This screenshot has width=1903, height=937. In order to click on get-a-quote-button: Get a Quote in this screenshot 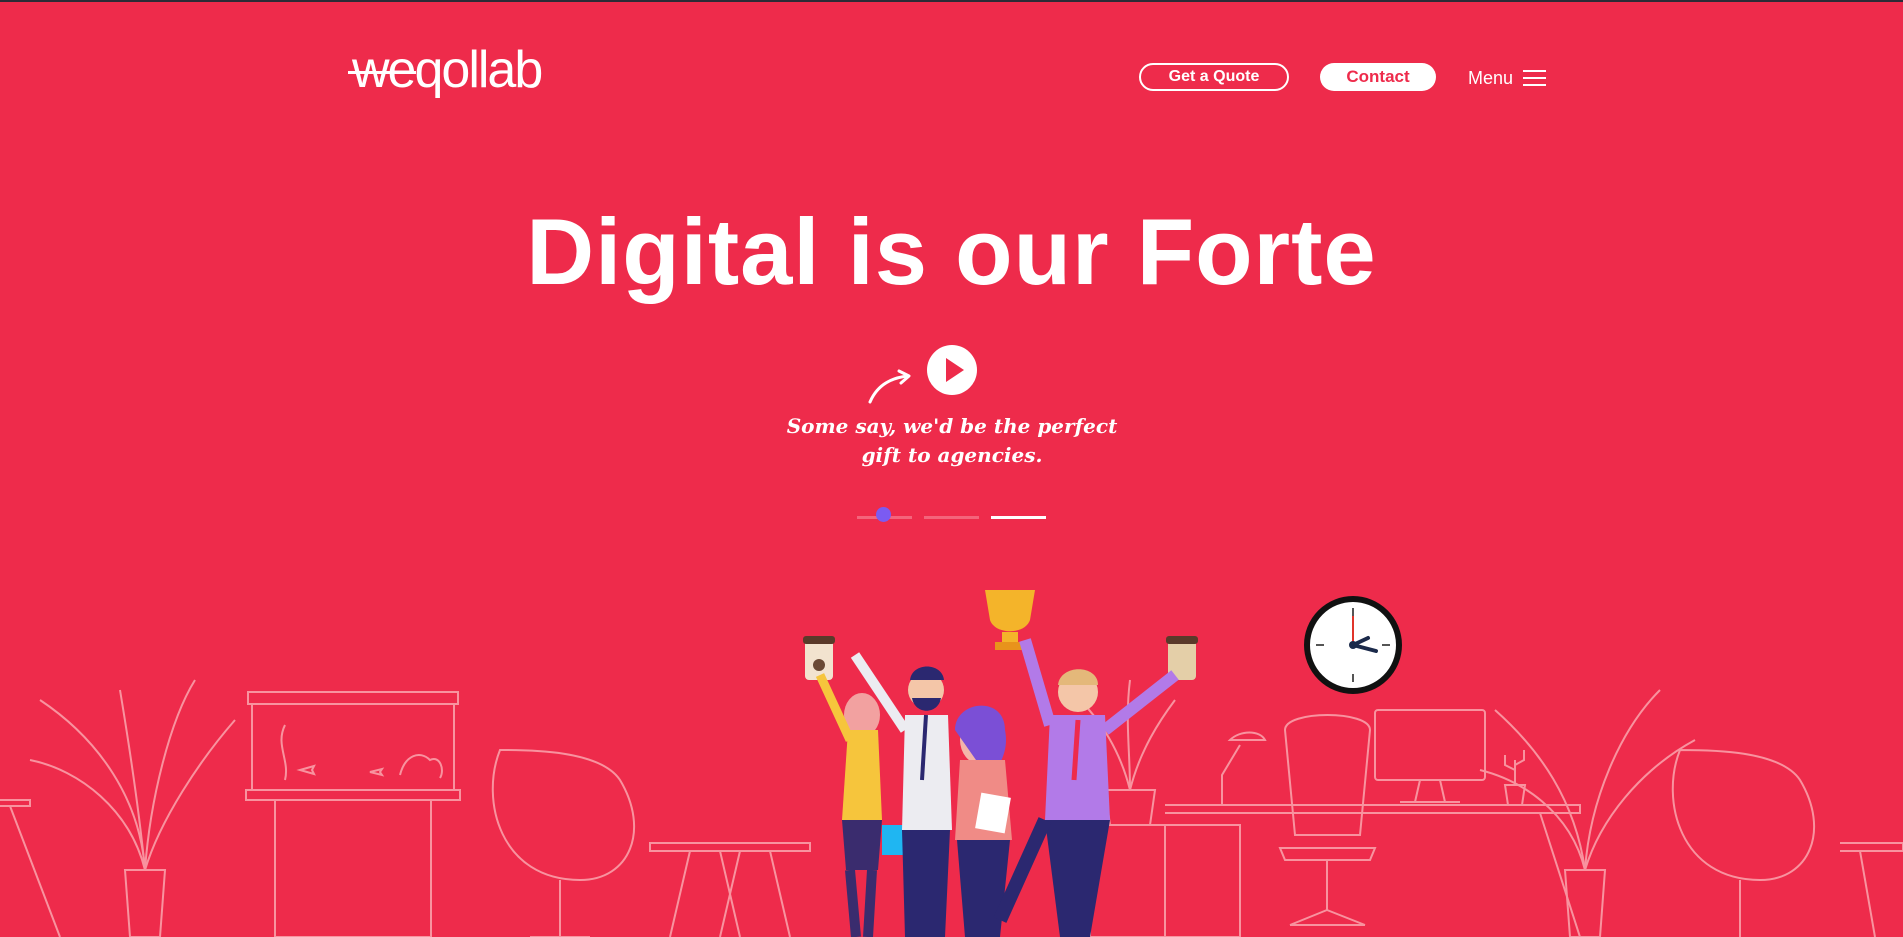, I will do `click(1214, 77)`.